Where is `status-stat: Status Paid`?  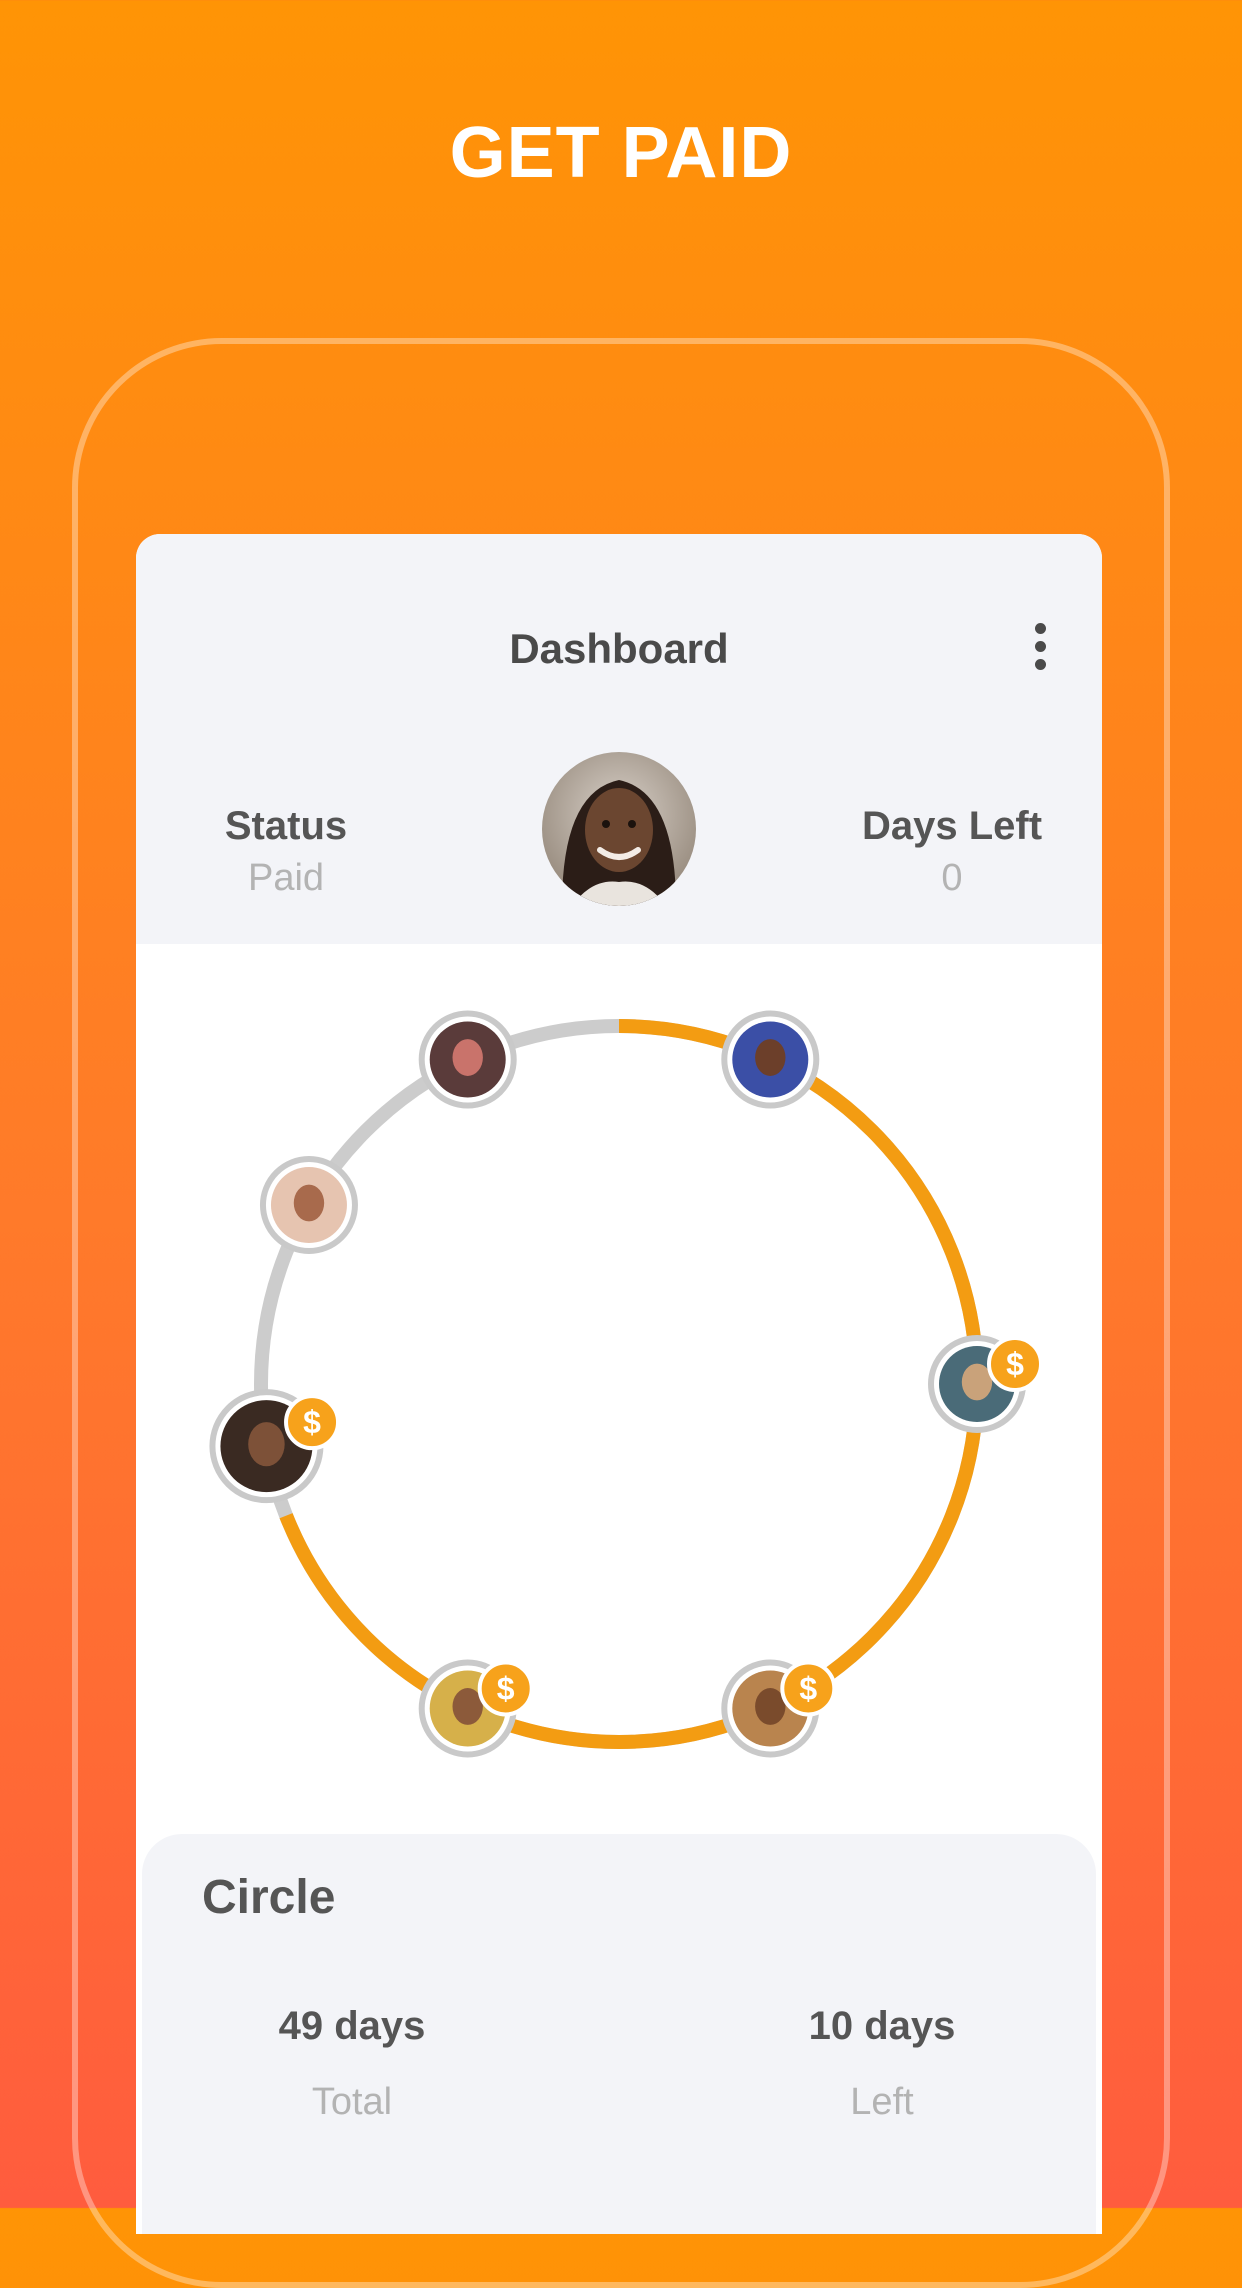
status-stat: Status Paid is located at coordinates (286, 852).